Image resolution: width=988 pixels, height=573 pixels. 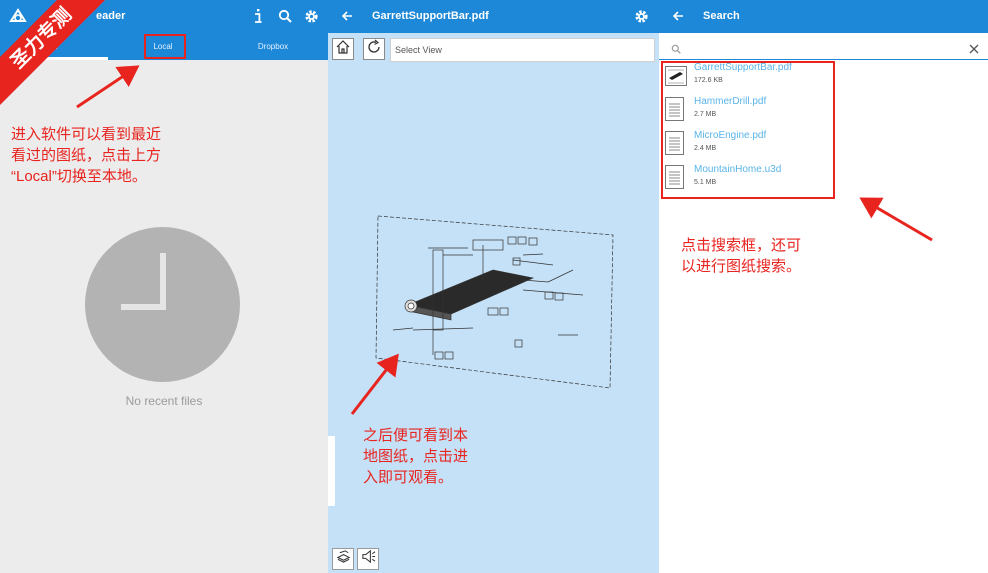 I want to click on note-line: 地图纸，点击进, so click(x=416, y=456).